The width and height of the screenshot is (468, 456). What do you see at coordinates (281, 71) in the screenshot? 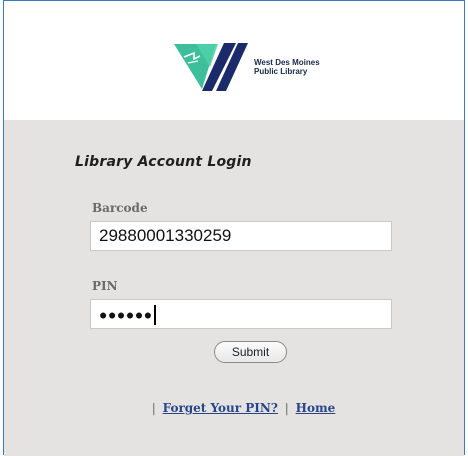
I see `library-name-line2: Public Library` at bounding box center [281, 71].